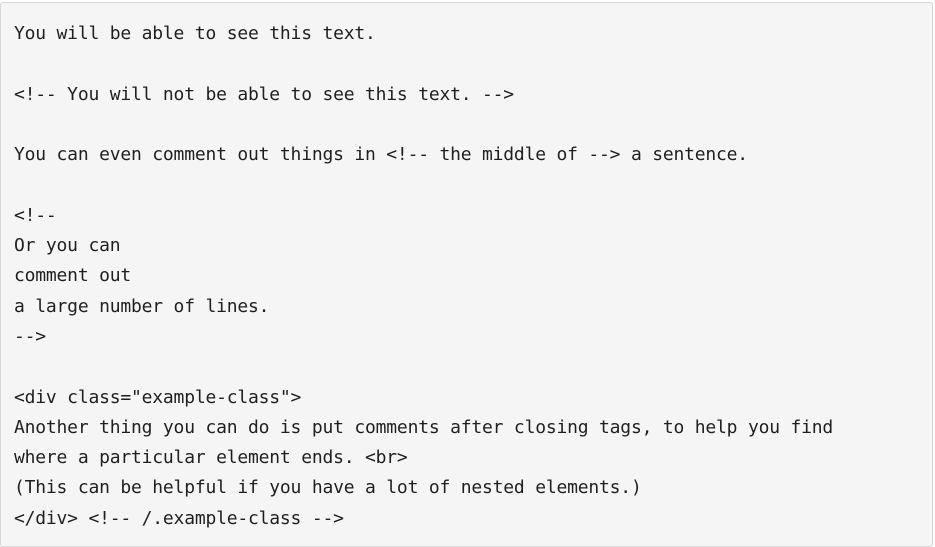  I want to click on code-line: a large number of lines., so click(142, 306).